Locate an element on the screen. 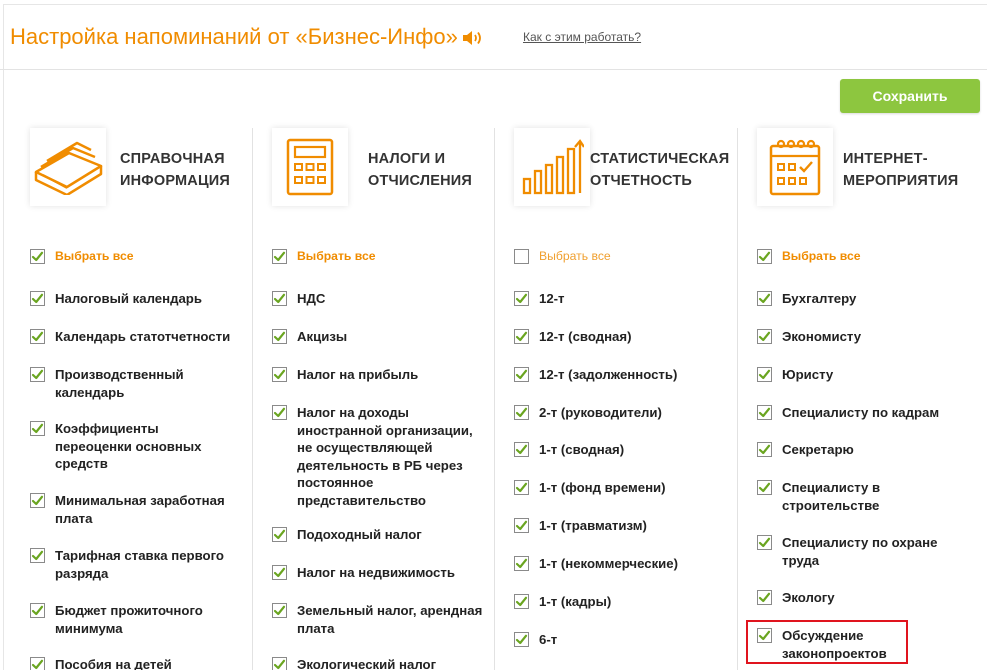  checkbox-label: 2-т (руководители) is located at coordinates (634, 413).